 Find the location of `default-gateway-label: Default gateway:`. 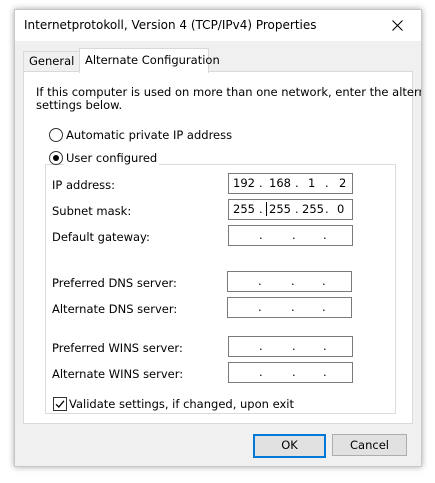

default-gateway-label: Default gateway: is located at coordinates (101, 237).